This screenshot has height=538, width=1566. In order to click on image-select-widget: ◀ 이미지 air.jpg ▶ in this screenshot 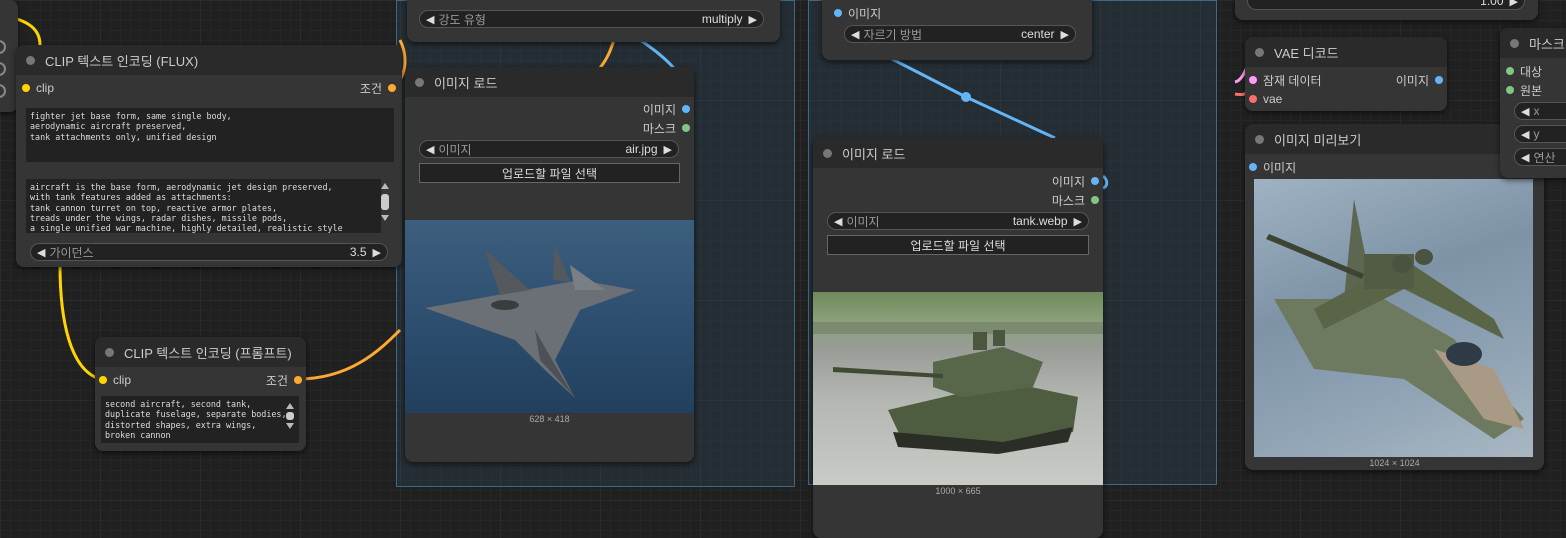, I will do `click(549, 149)`.